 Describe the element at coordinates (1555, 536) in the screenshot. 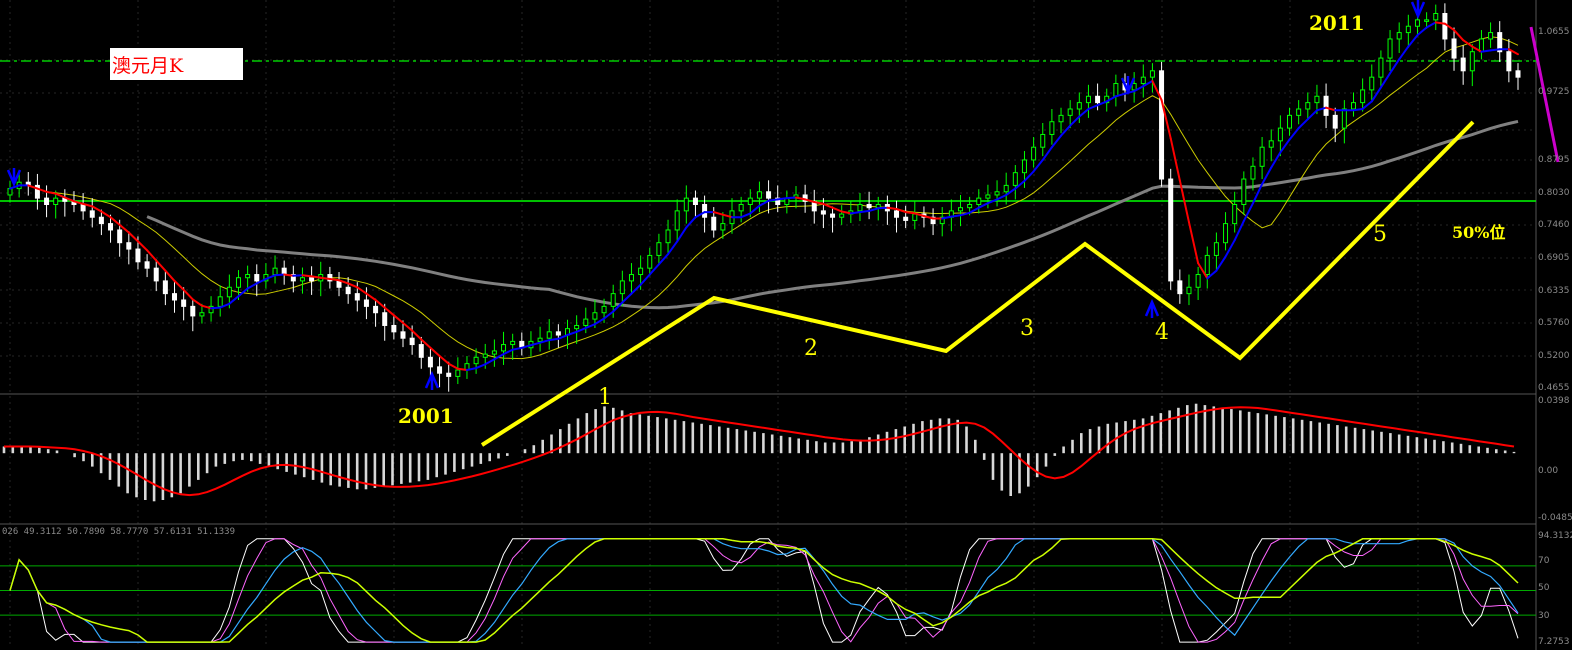

I see `osc-tick-label: 94.3132` at that location.